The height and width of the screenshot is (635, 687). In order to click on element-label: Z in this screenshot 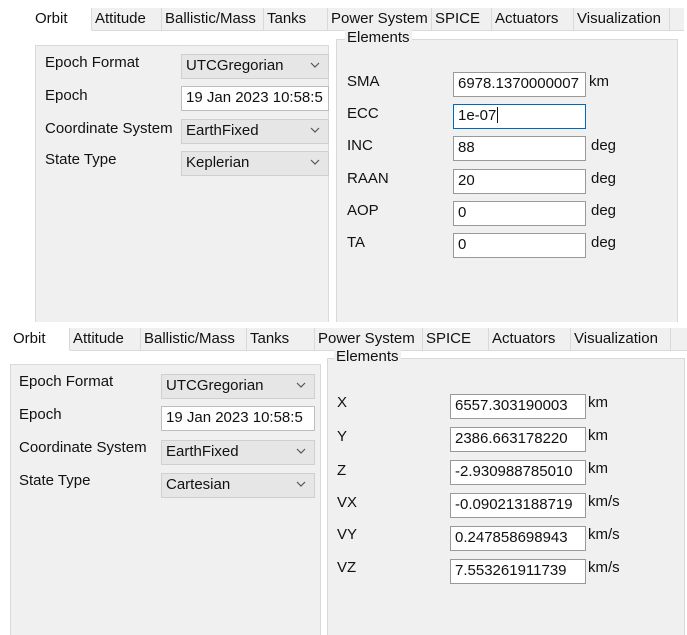, I will do `click(342, 470)`.